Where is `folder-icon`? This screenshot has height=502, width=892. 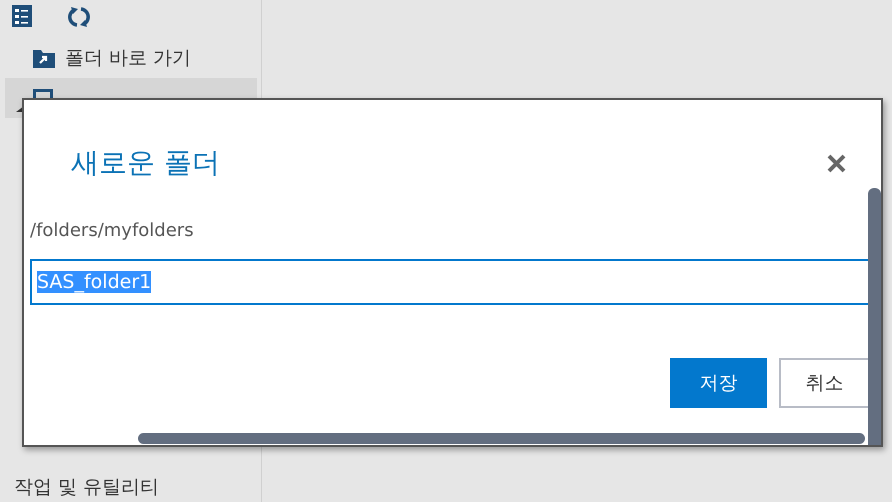
folder-icon is located at coordinates (43, 93).